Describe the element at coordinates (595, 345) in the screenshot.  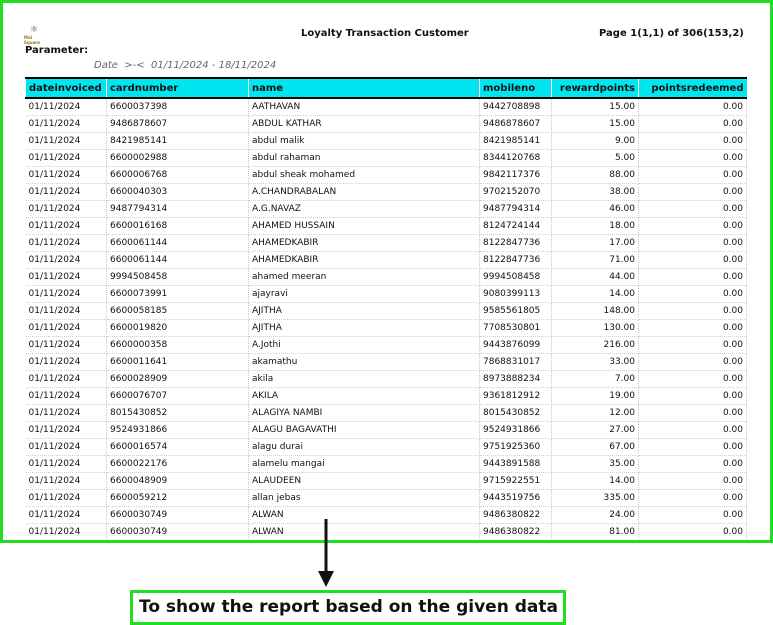
I see `table-cell-rewardpoints: 216.00` at that location.